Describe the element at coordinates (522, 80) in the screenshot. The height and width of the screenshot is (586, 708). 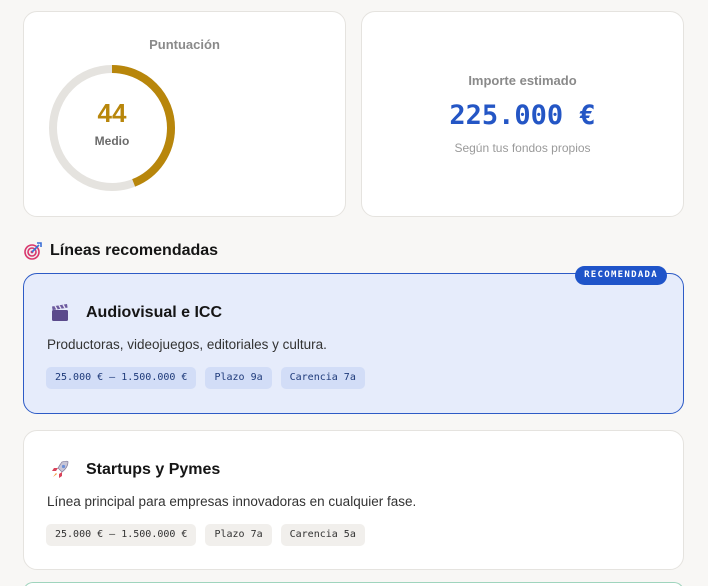
I see `amount-title: Importe estimado` at that location.